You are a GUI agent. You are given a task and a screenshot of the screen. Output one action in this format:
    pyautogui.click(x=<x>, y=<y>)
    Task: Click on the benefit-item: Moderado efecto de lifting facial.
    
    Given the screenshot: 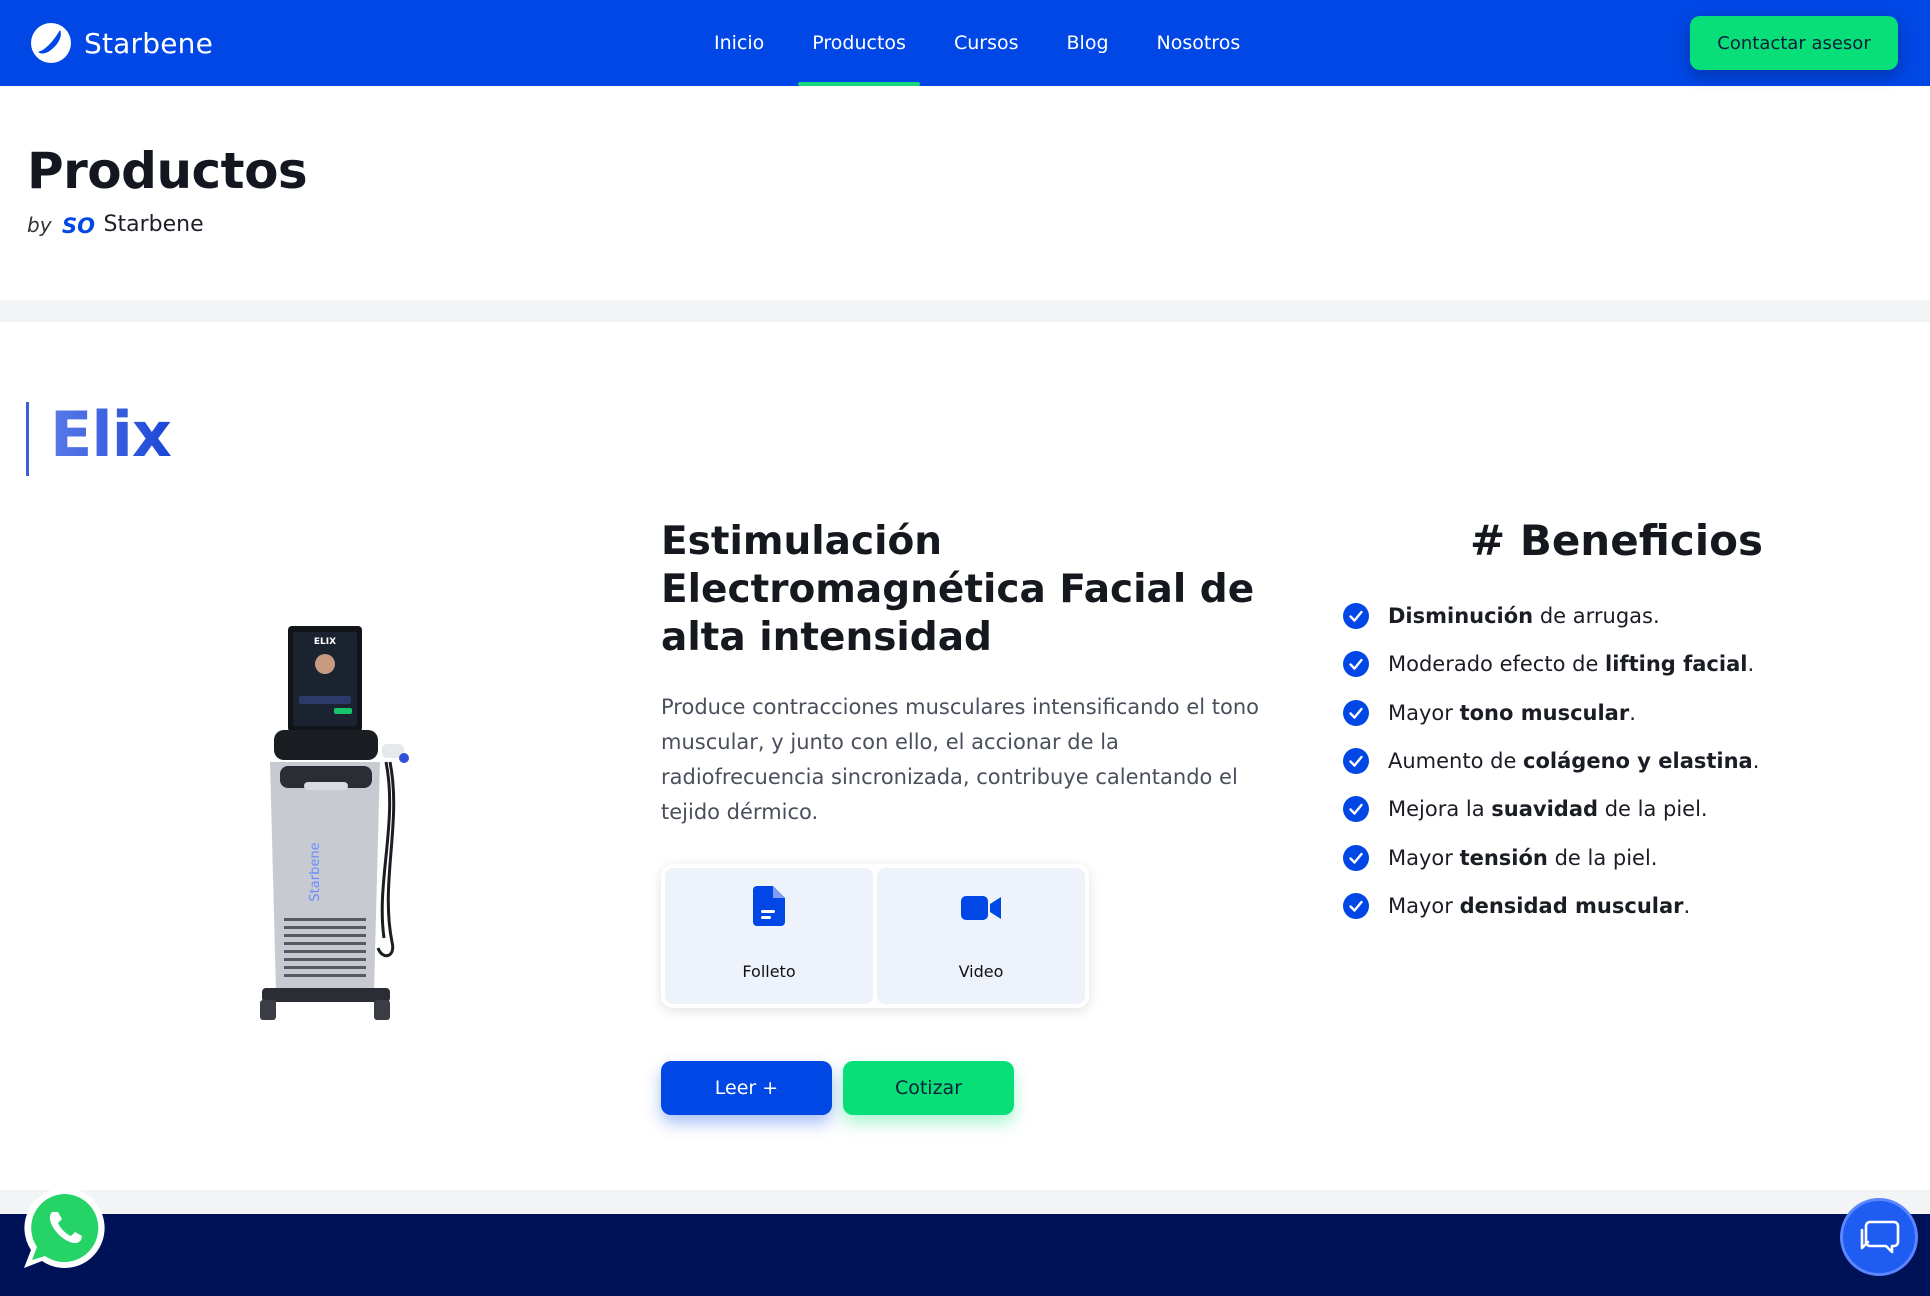 What is the action you would take?
    pyautogui.click(x=1550, y=664)
    